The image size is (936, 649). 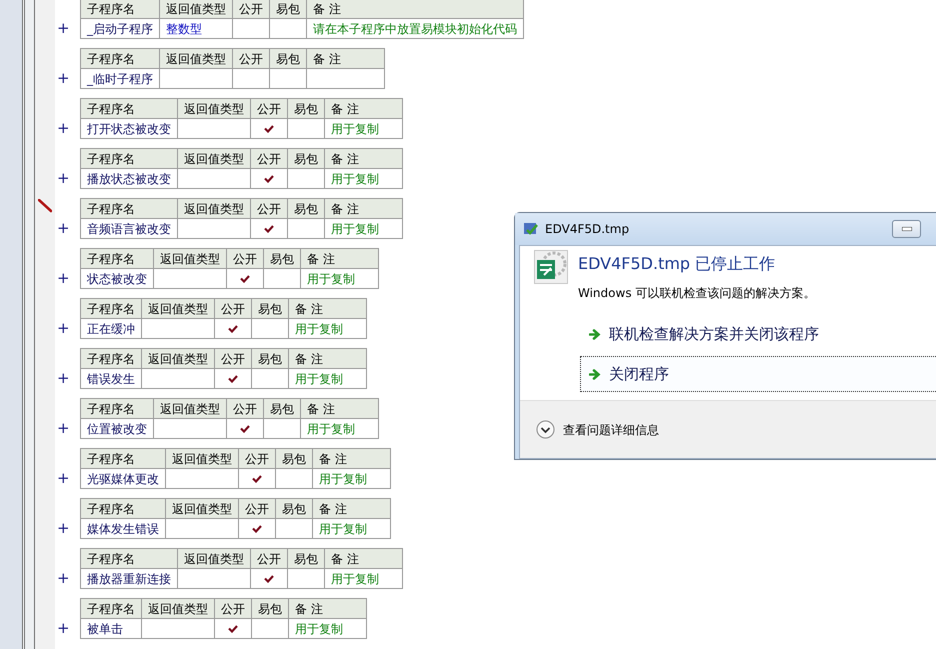 I want to click on subroutine-name: 播放状态被改变, so click(x=129, y=179).